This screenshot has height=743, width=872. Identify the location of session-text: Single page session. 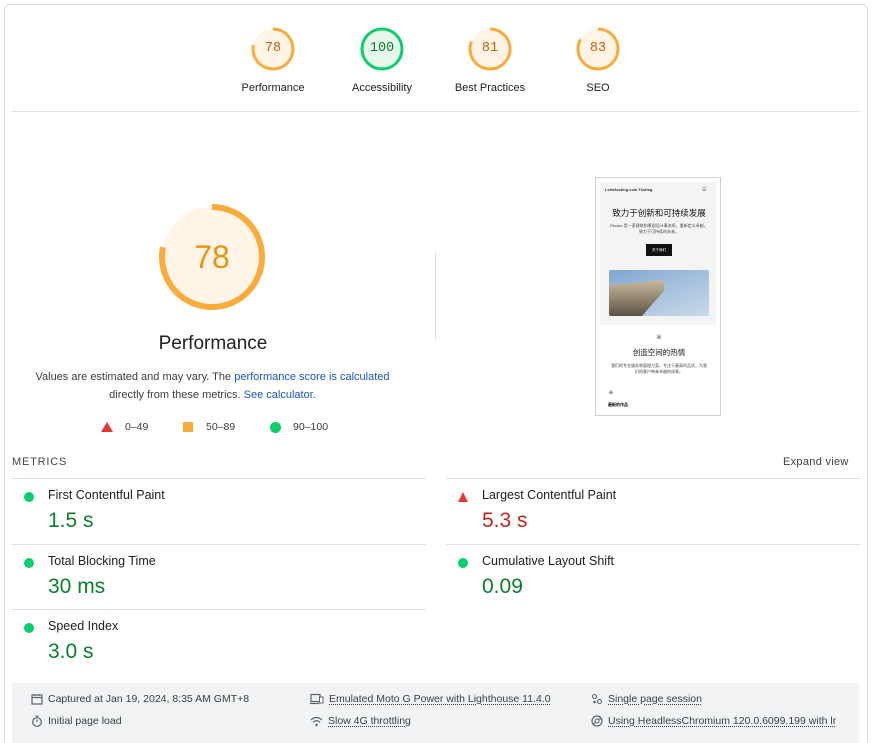
(655, 699).